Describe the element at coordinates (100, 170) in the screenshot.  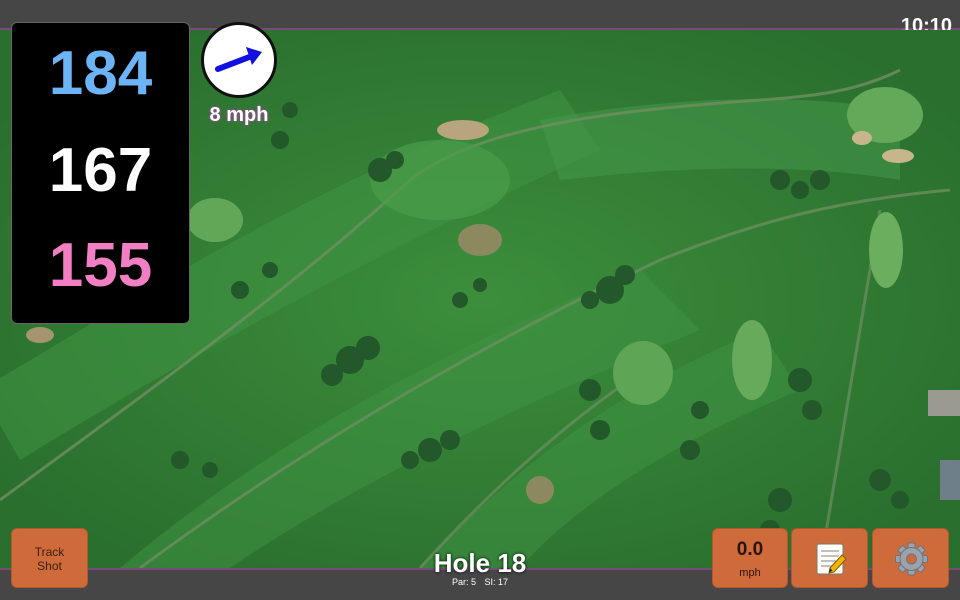
I see `middle-distance: 167` at that location.